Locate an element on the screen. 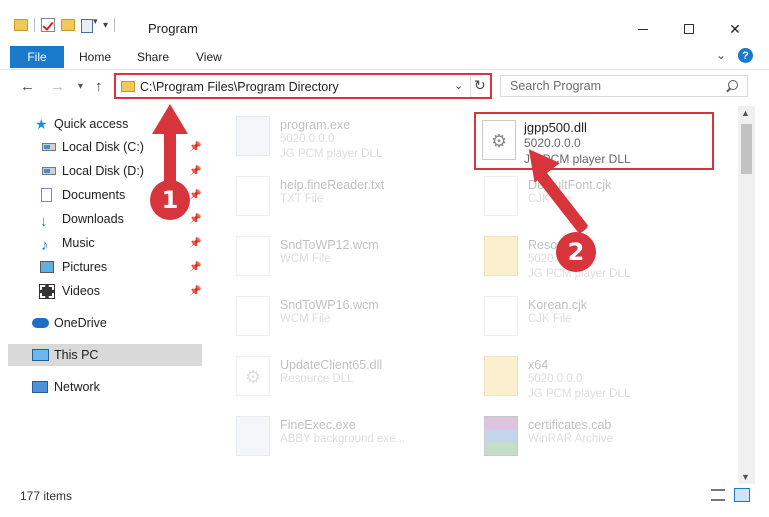 Image resolution: width=769 pixels, height=517 pixels. toolbar-separator is located at coordinates (115, 25).